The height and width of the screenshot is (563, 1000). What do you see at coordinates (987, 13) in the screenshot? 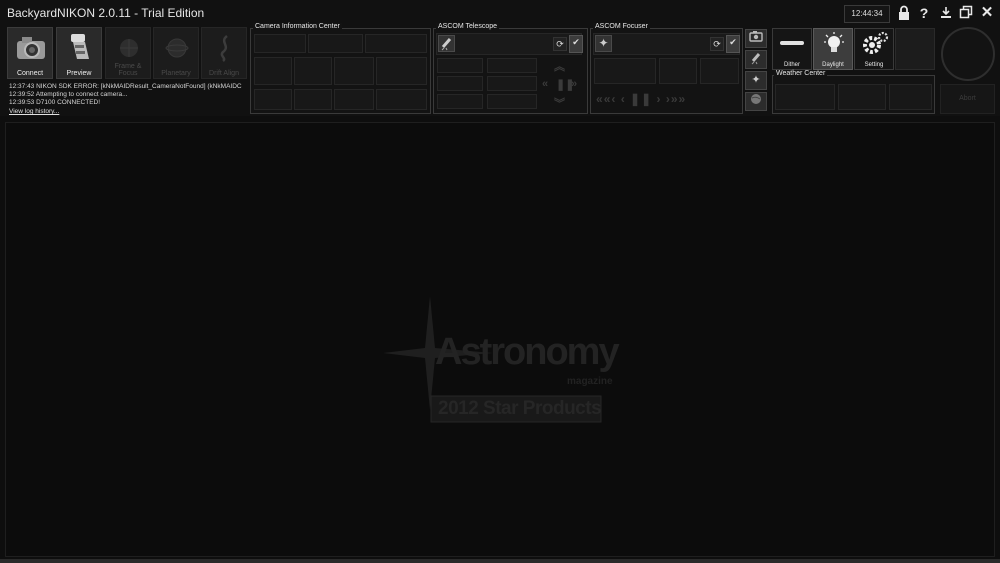
I see `close-icon: ✕` at bounding box center [987, 13].